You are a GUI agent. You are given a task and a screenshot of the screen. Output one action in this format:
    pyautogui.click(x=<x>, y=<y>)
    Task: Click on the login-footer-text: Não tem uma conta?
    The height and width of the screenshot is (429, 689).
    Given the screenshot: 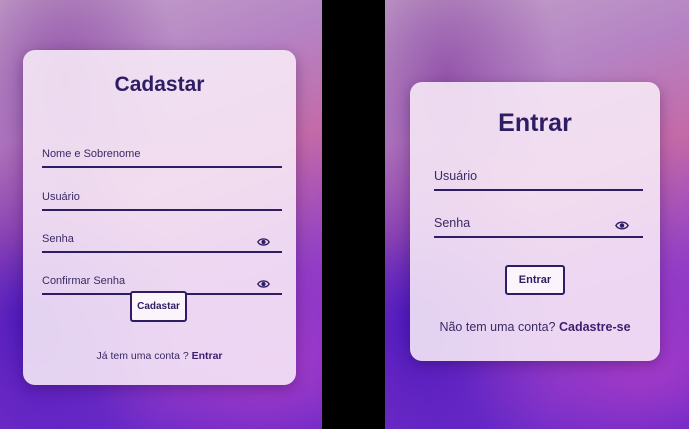 What is the action you would take?
    pyautogui.click(x=497, y=327)
    